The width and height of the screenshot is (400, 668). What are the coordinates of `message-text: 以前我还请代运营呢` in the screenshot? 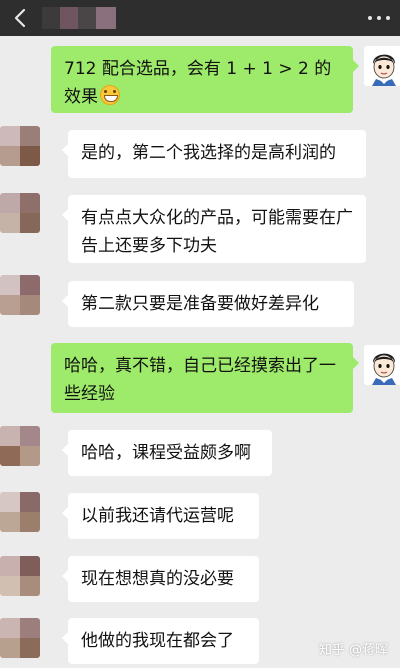 It's located at (157, 516).